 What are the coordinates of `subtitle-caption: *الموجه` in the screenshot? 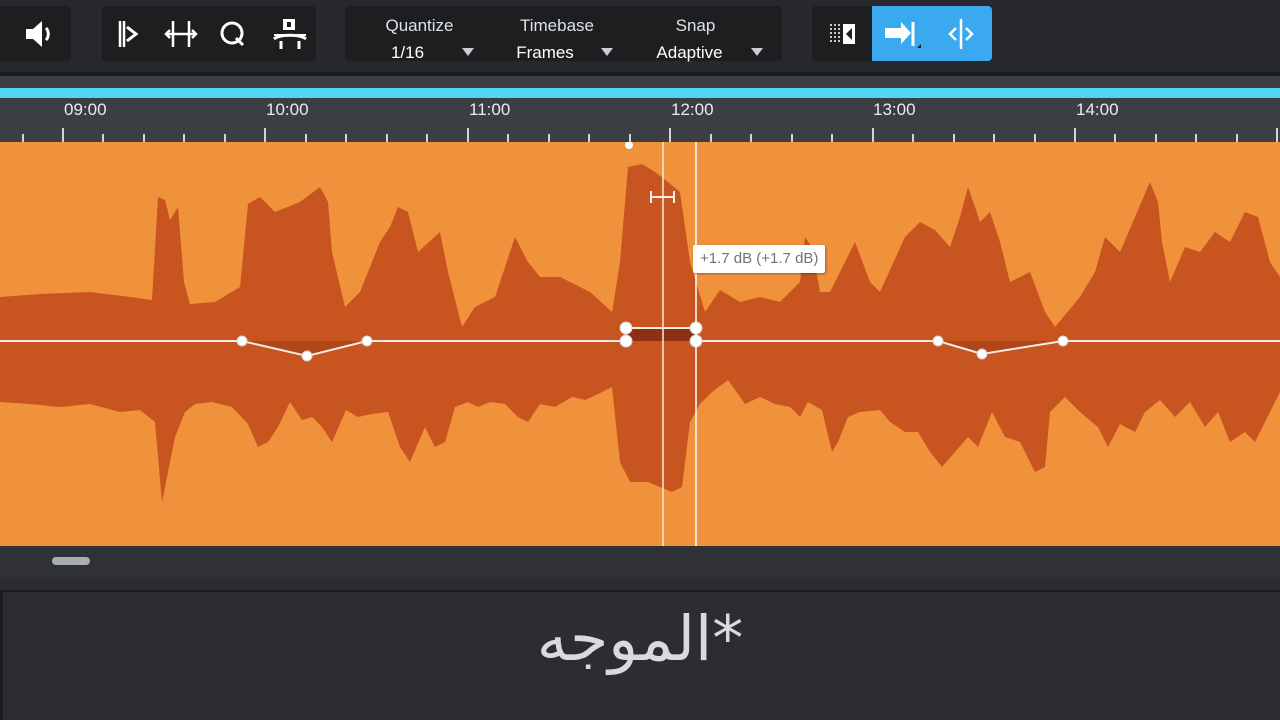 It's located at (640, 638).